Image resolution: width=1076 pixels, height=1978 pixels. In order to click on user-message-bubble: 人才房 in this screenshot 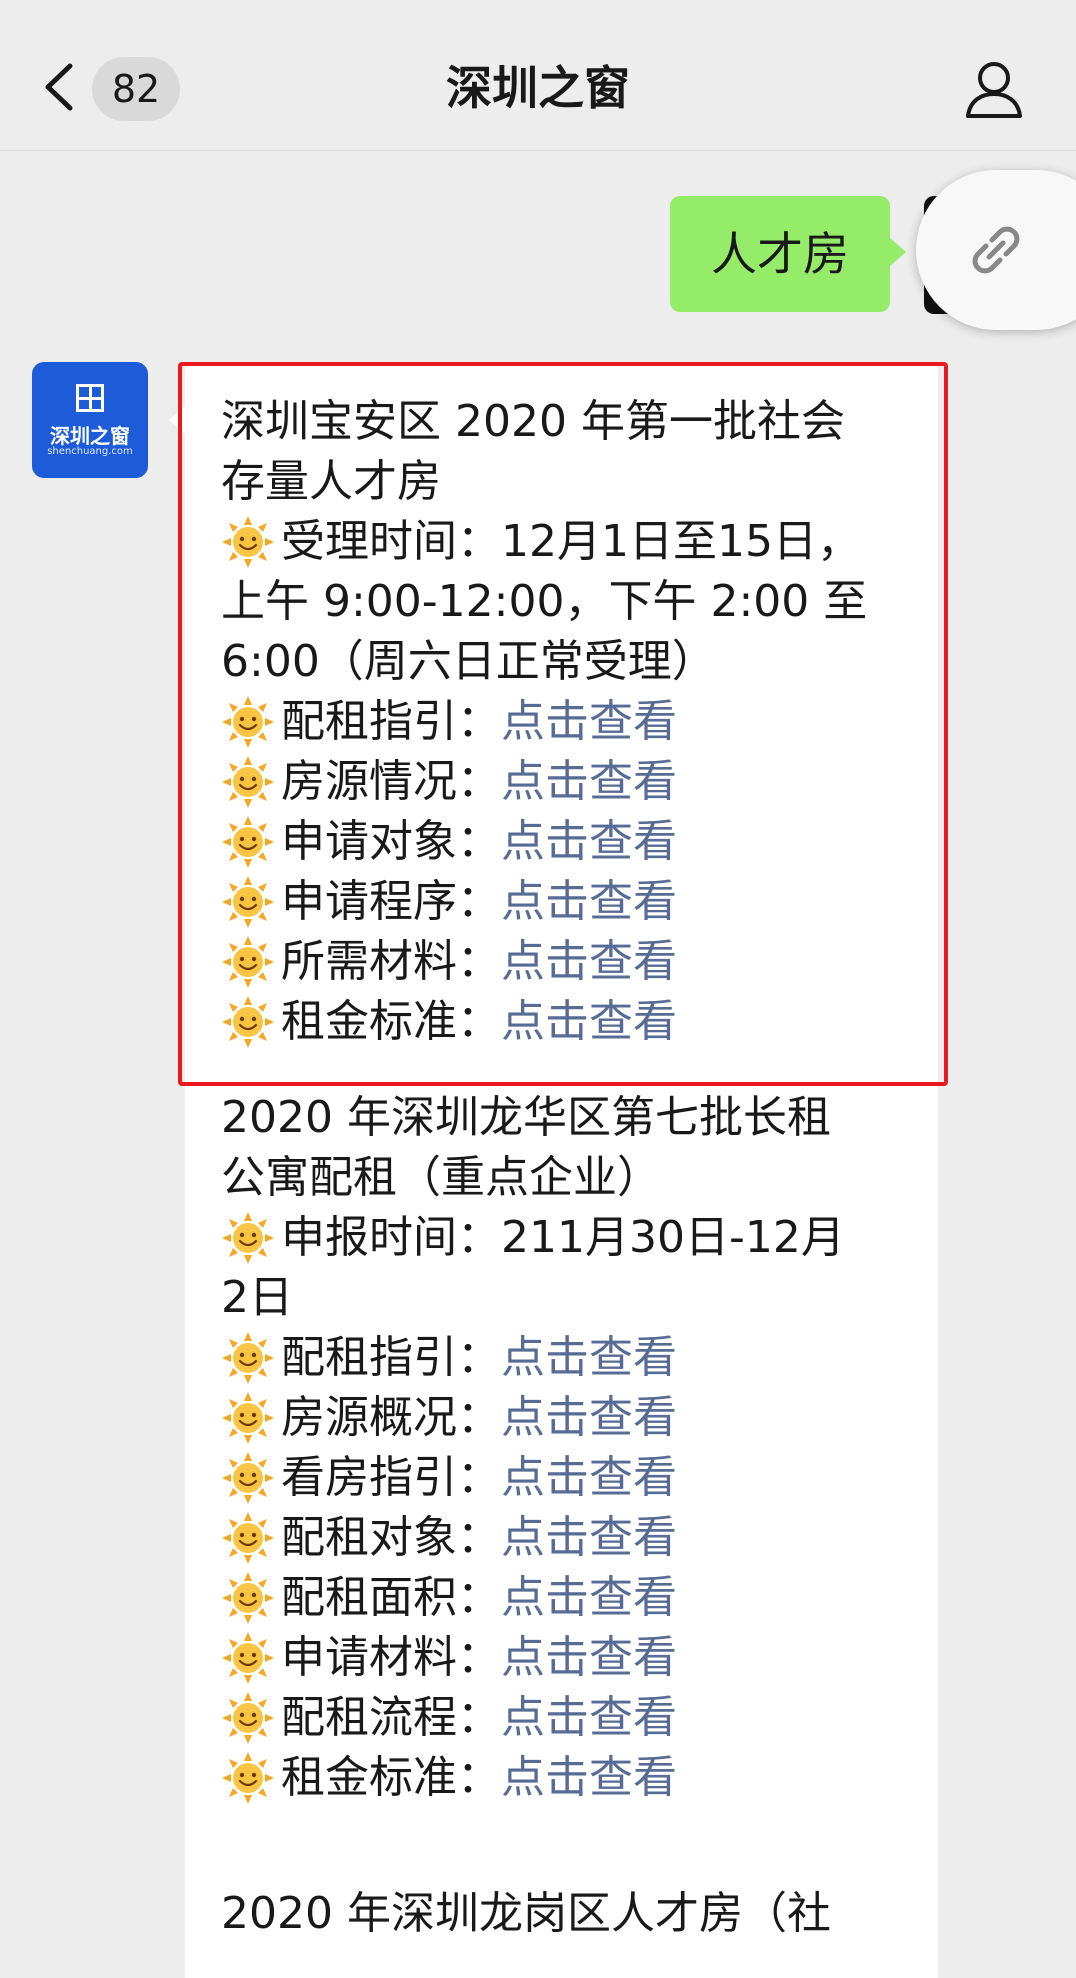, I will do `click(788, 254)`.